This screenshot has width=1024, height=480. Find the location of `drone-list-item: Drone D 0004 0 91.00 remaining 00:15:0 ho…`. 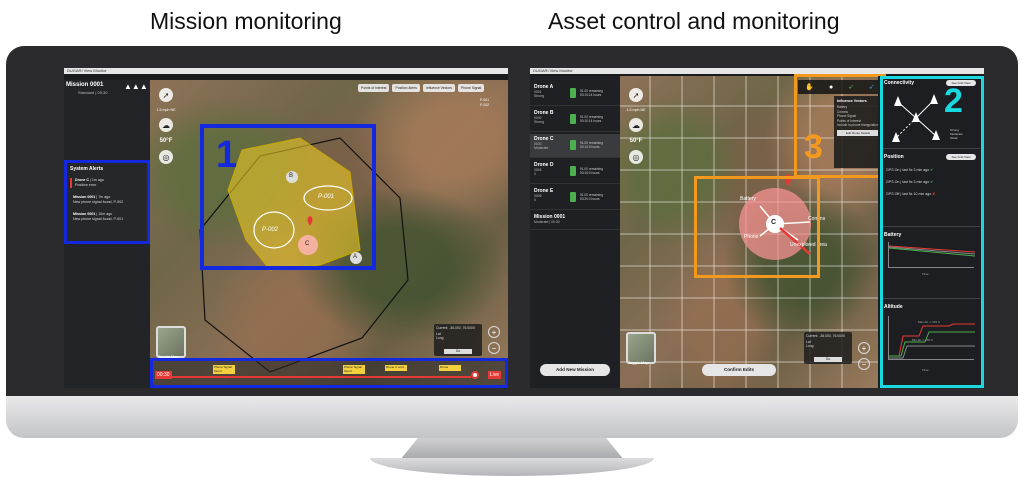

drone-list-item: Drone D 0004 0 91.00 remaining 00:15:0 ho… is located at coordinates (575, 172).